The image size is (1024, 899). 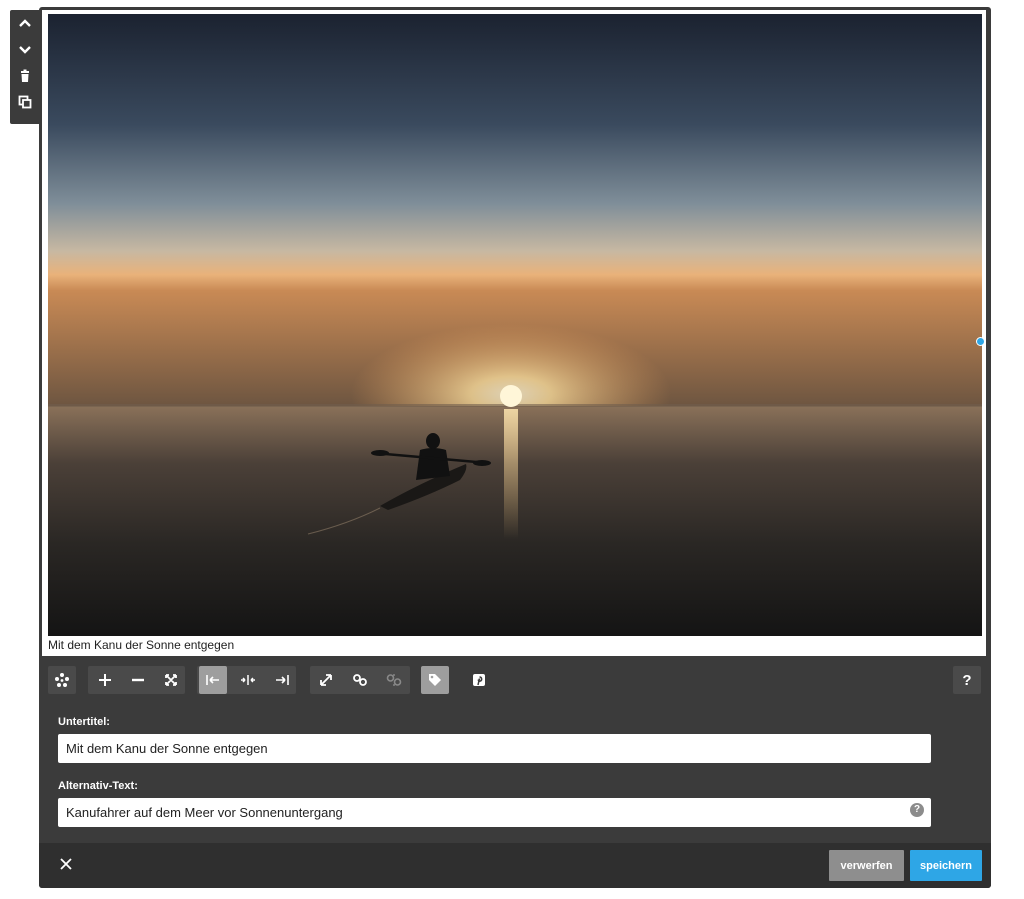 I want to click on tag-icon, so click(x=435, y=680).